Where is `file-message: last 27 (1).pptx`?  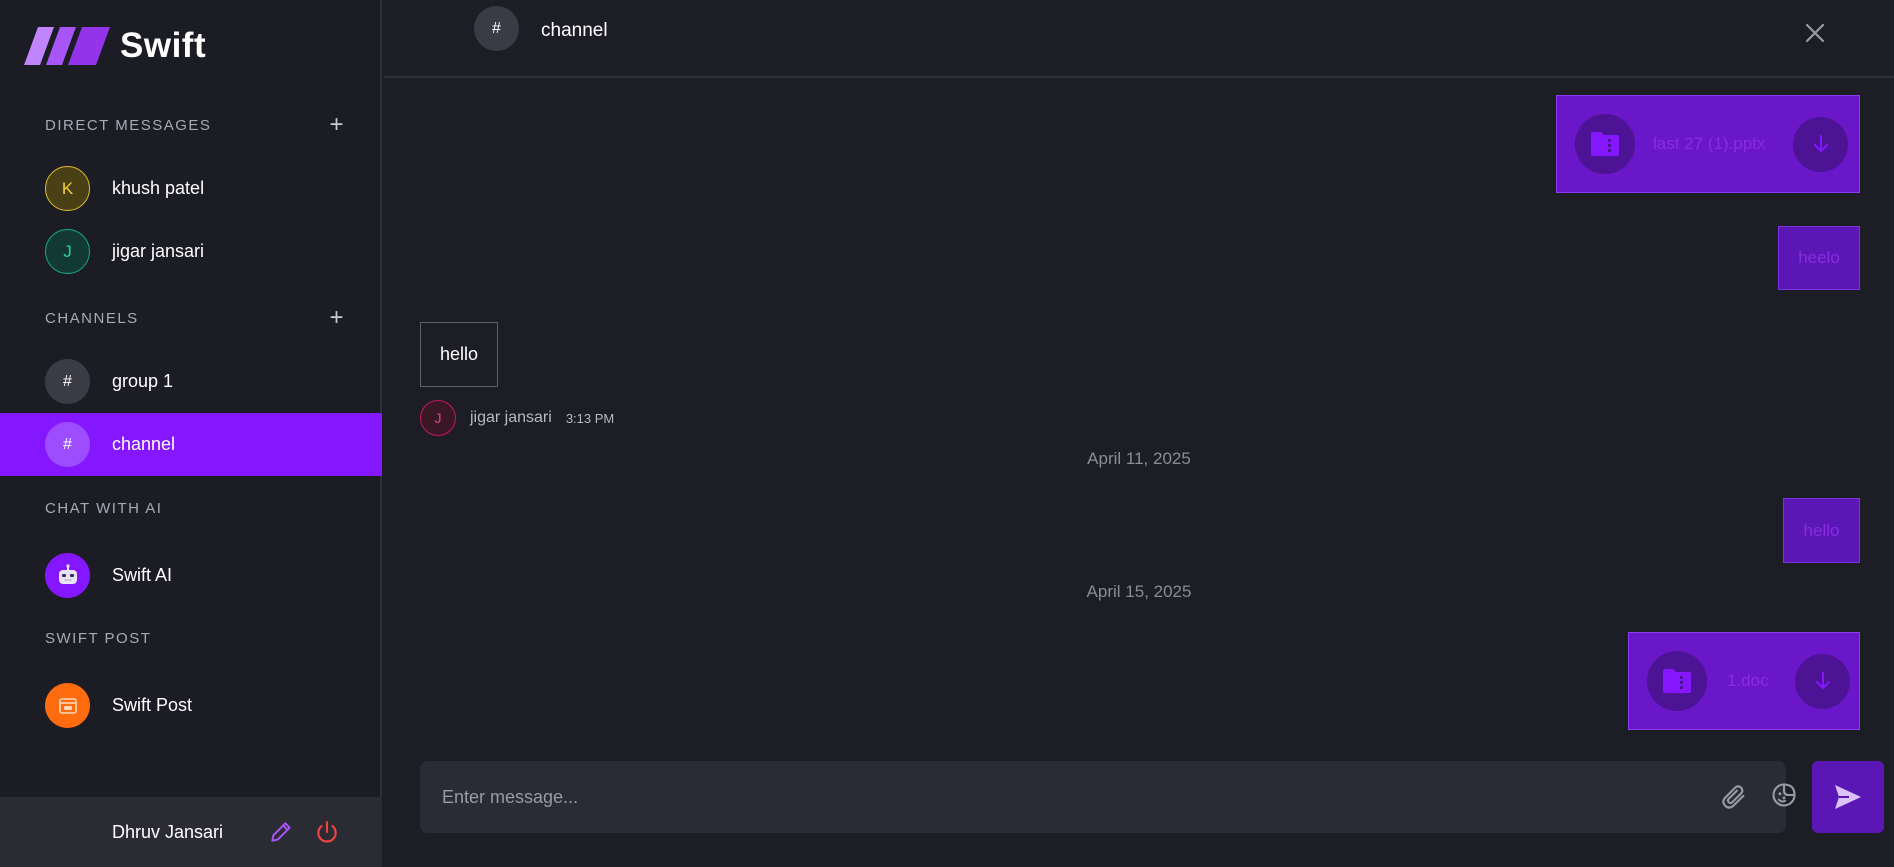 file-message: last 27 (1).pptx is located at coordinates (1708, 144).